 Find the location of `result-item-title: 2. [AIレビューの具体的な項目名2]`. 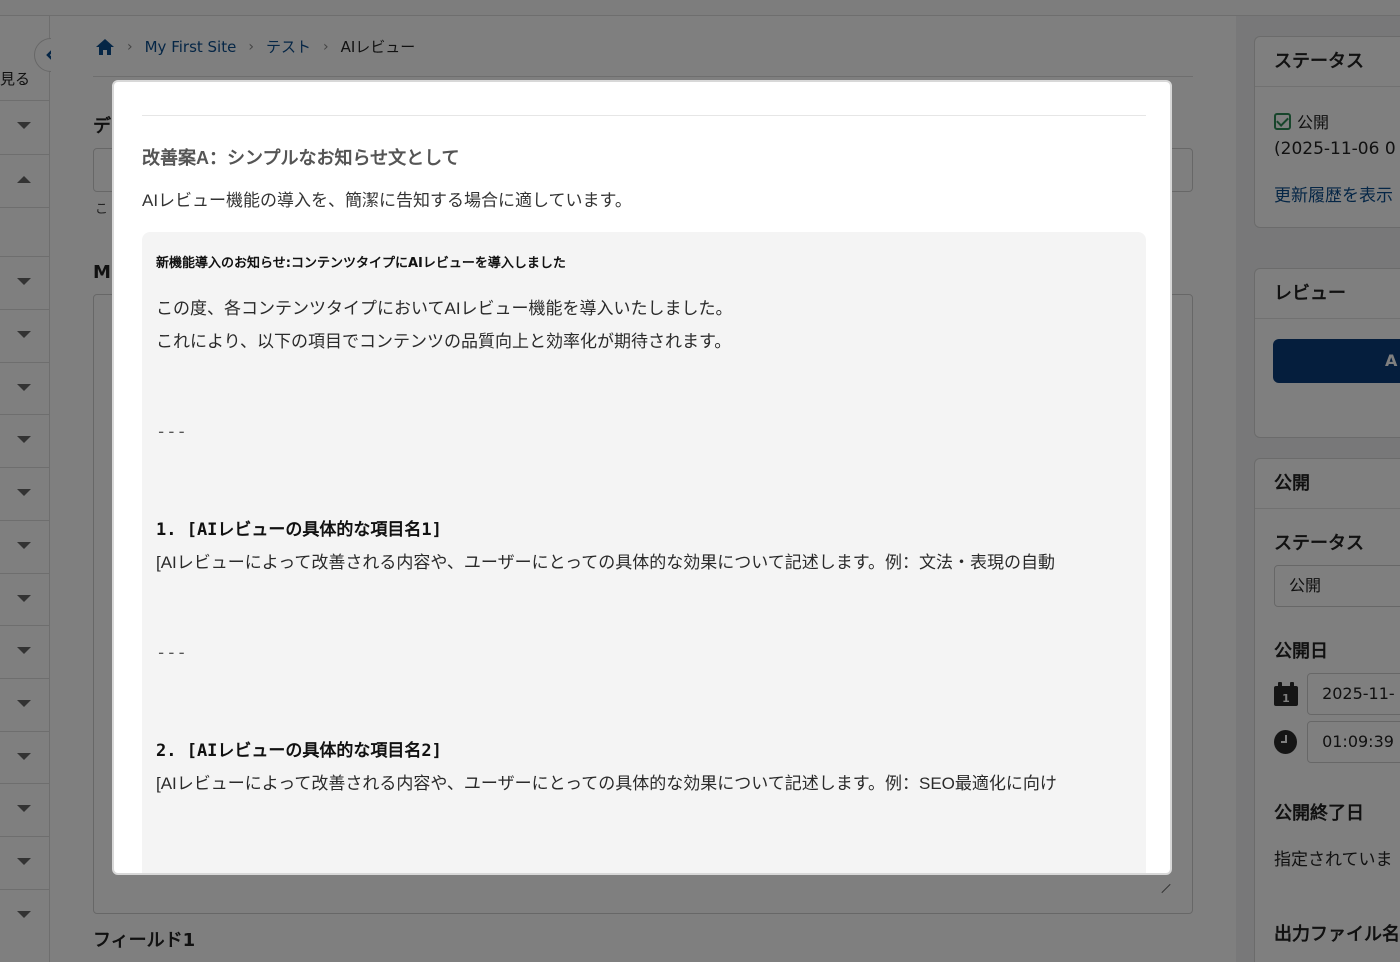

result-item-title: 2. [AIレビューの具体的な項目名2] is located at coordinates (299, 751).